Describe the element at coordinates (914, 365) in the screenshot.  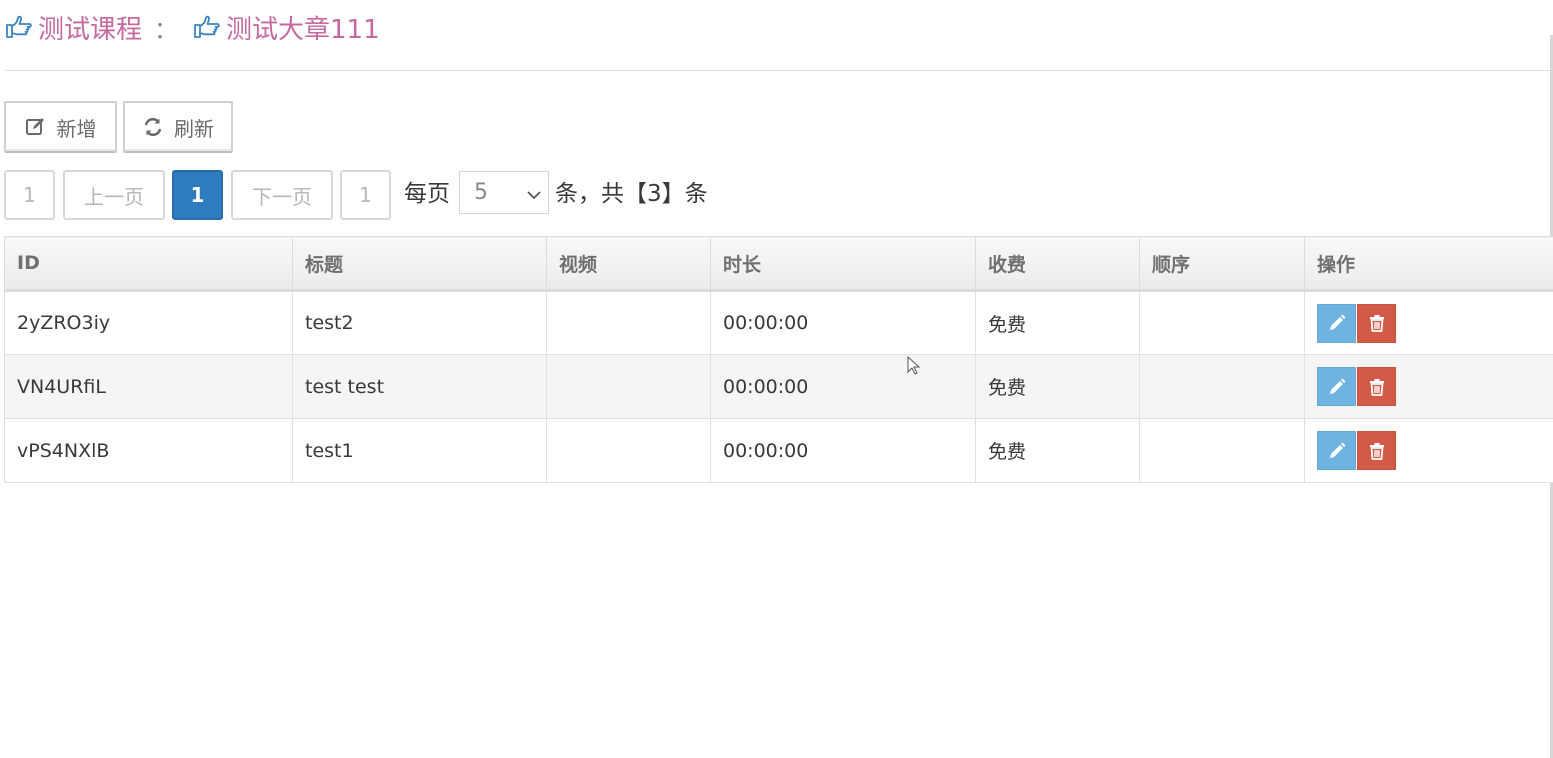
I see `mouse-cursor-icon` at that location.